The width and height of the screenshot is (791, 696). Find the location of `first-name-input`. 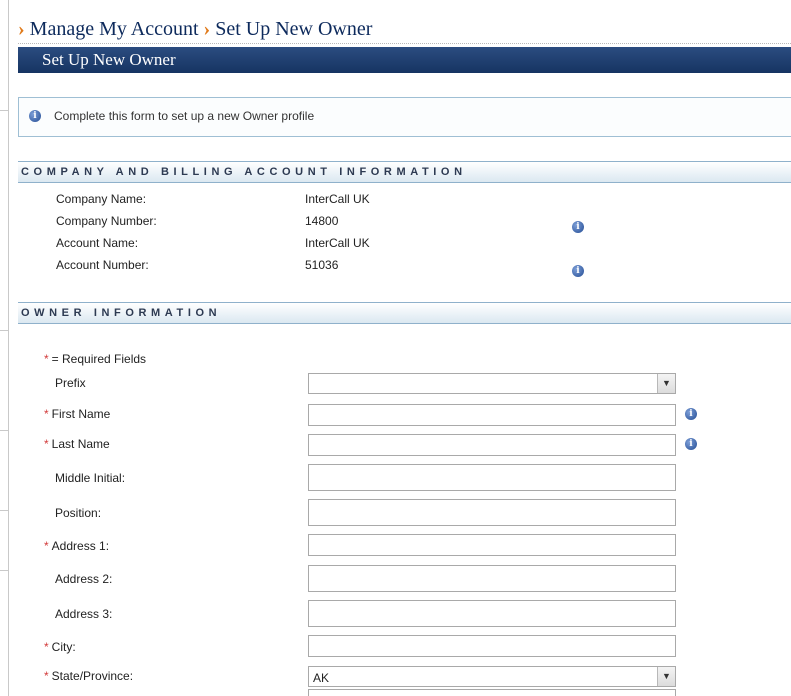

first-name-input is located at coordinates (492, 415).